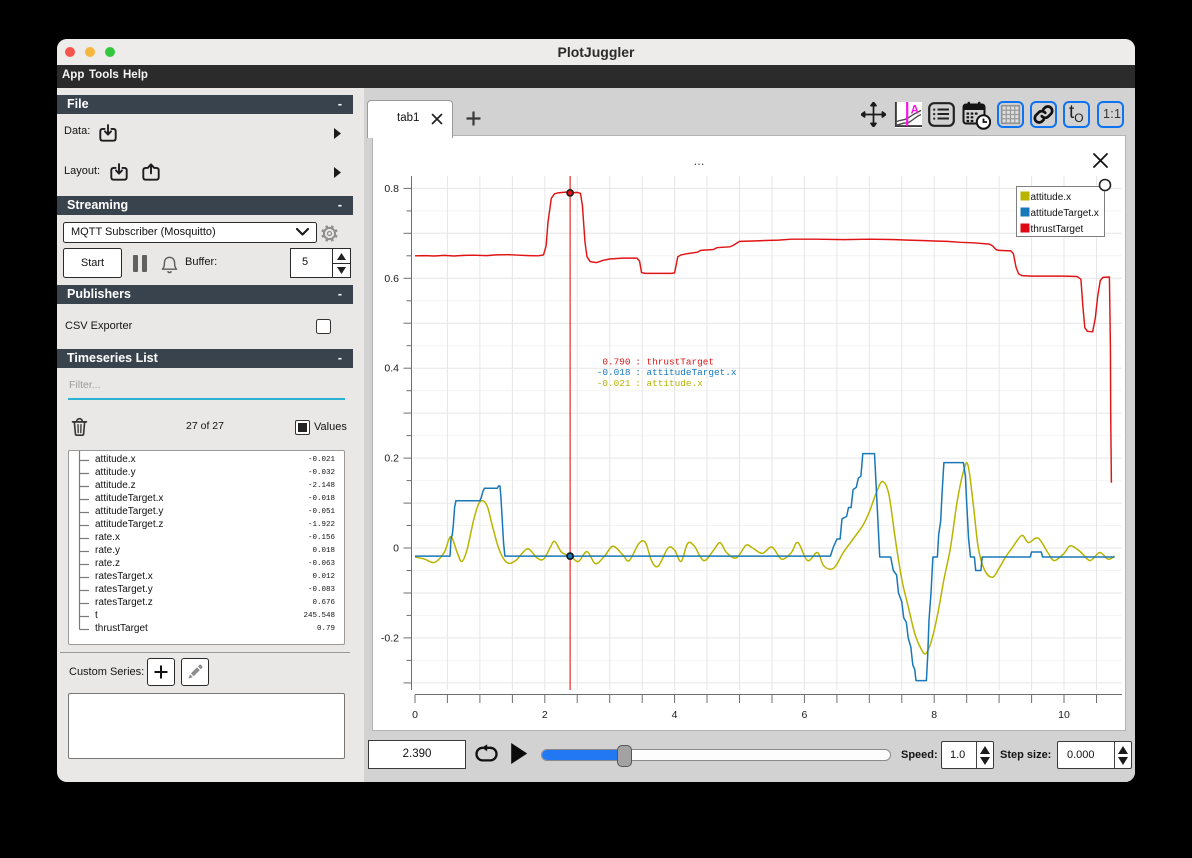 Image resolution: width=1192 pixels, height=858 pixels. What do you see at coordinates (390, 638) in the screenshot?
I see `svg-text: -0.2` at bounding box center [390, 638].